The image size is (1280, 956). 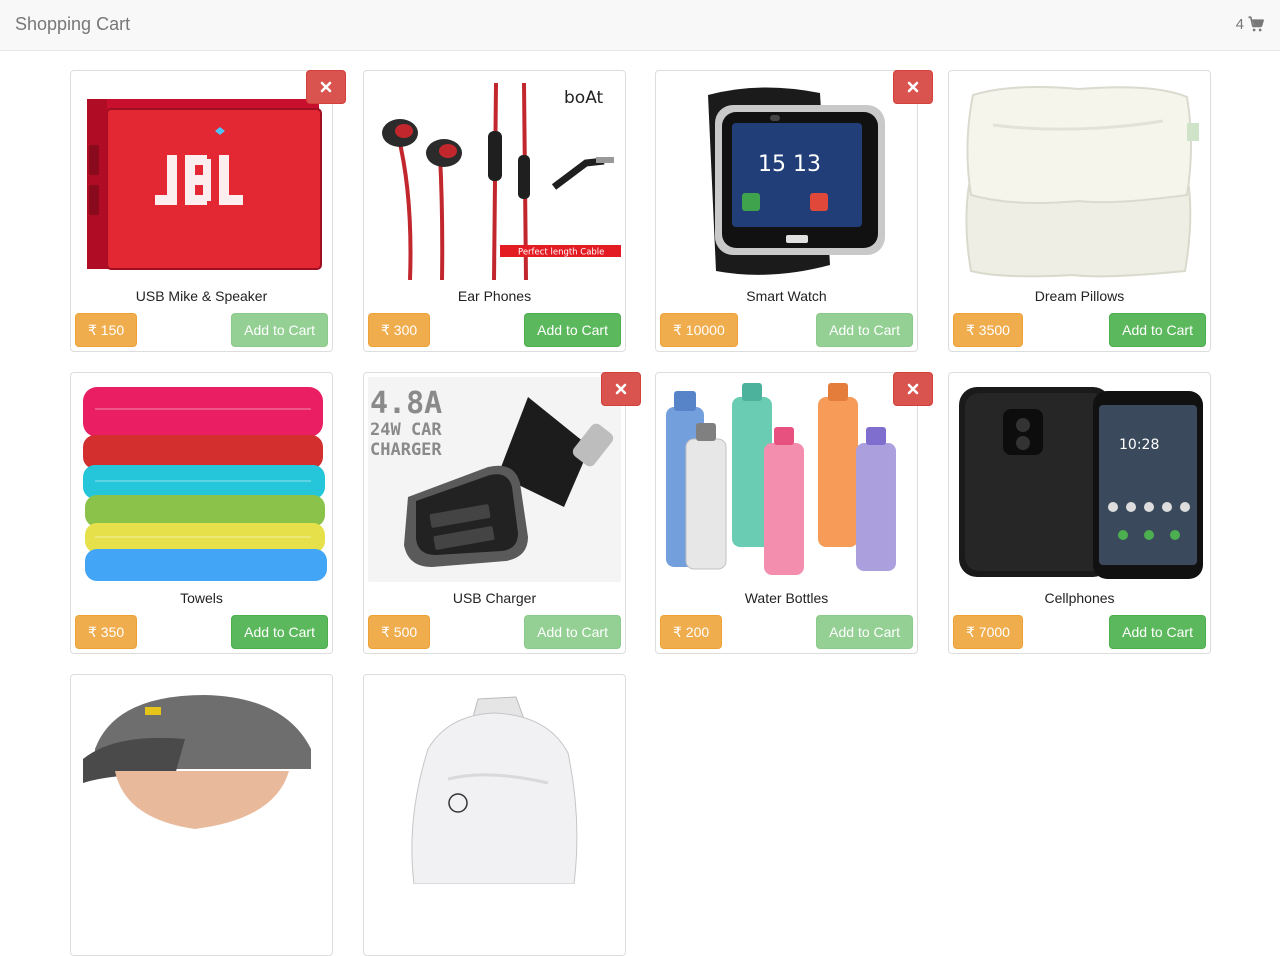 I want to click on product-name: Smart Watch, so click(x=786, y=296).